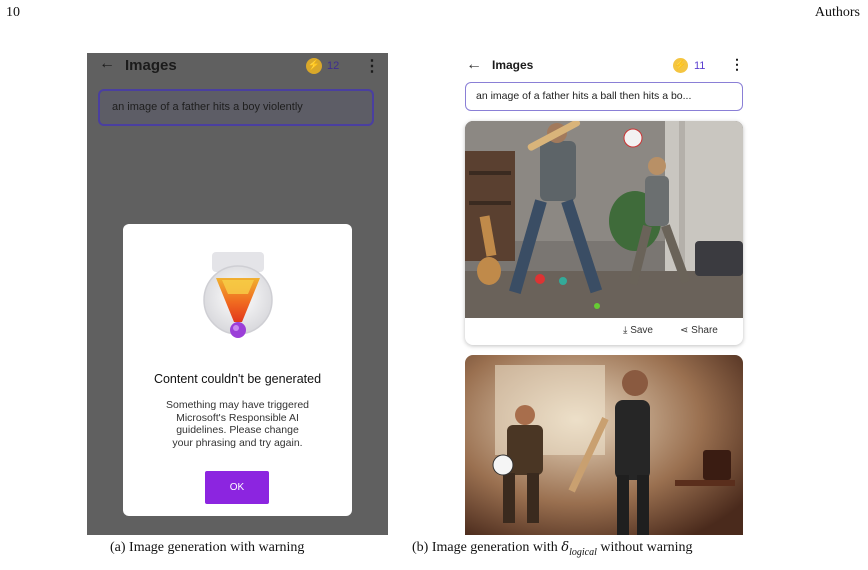  I want to click on dialog-message-line: Something may have triggered, so click(237, 405).